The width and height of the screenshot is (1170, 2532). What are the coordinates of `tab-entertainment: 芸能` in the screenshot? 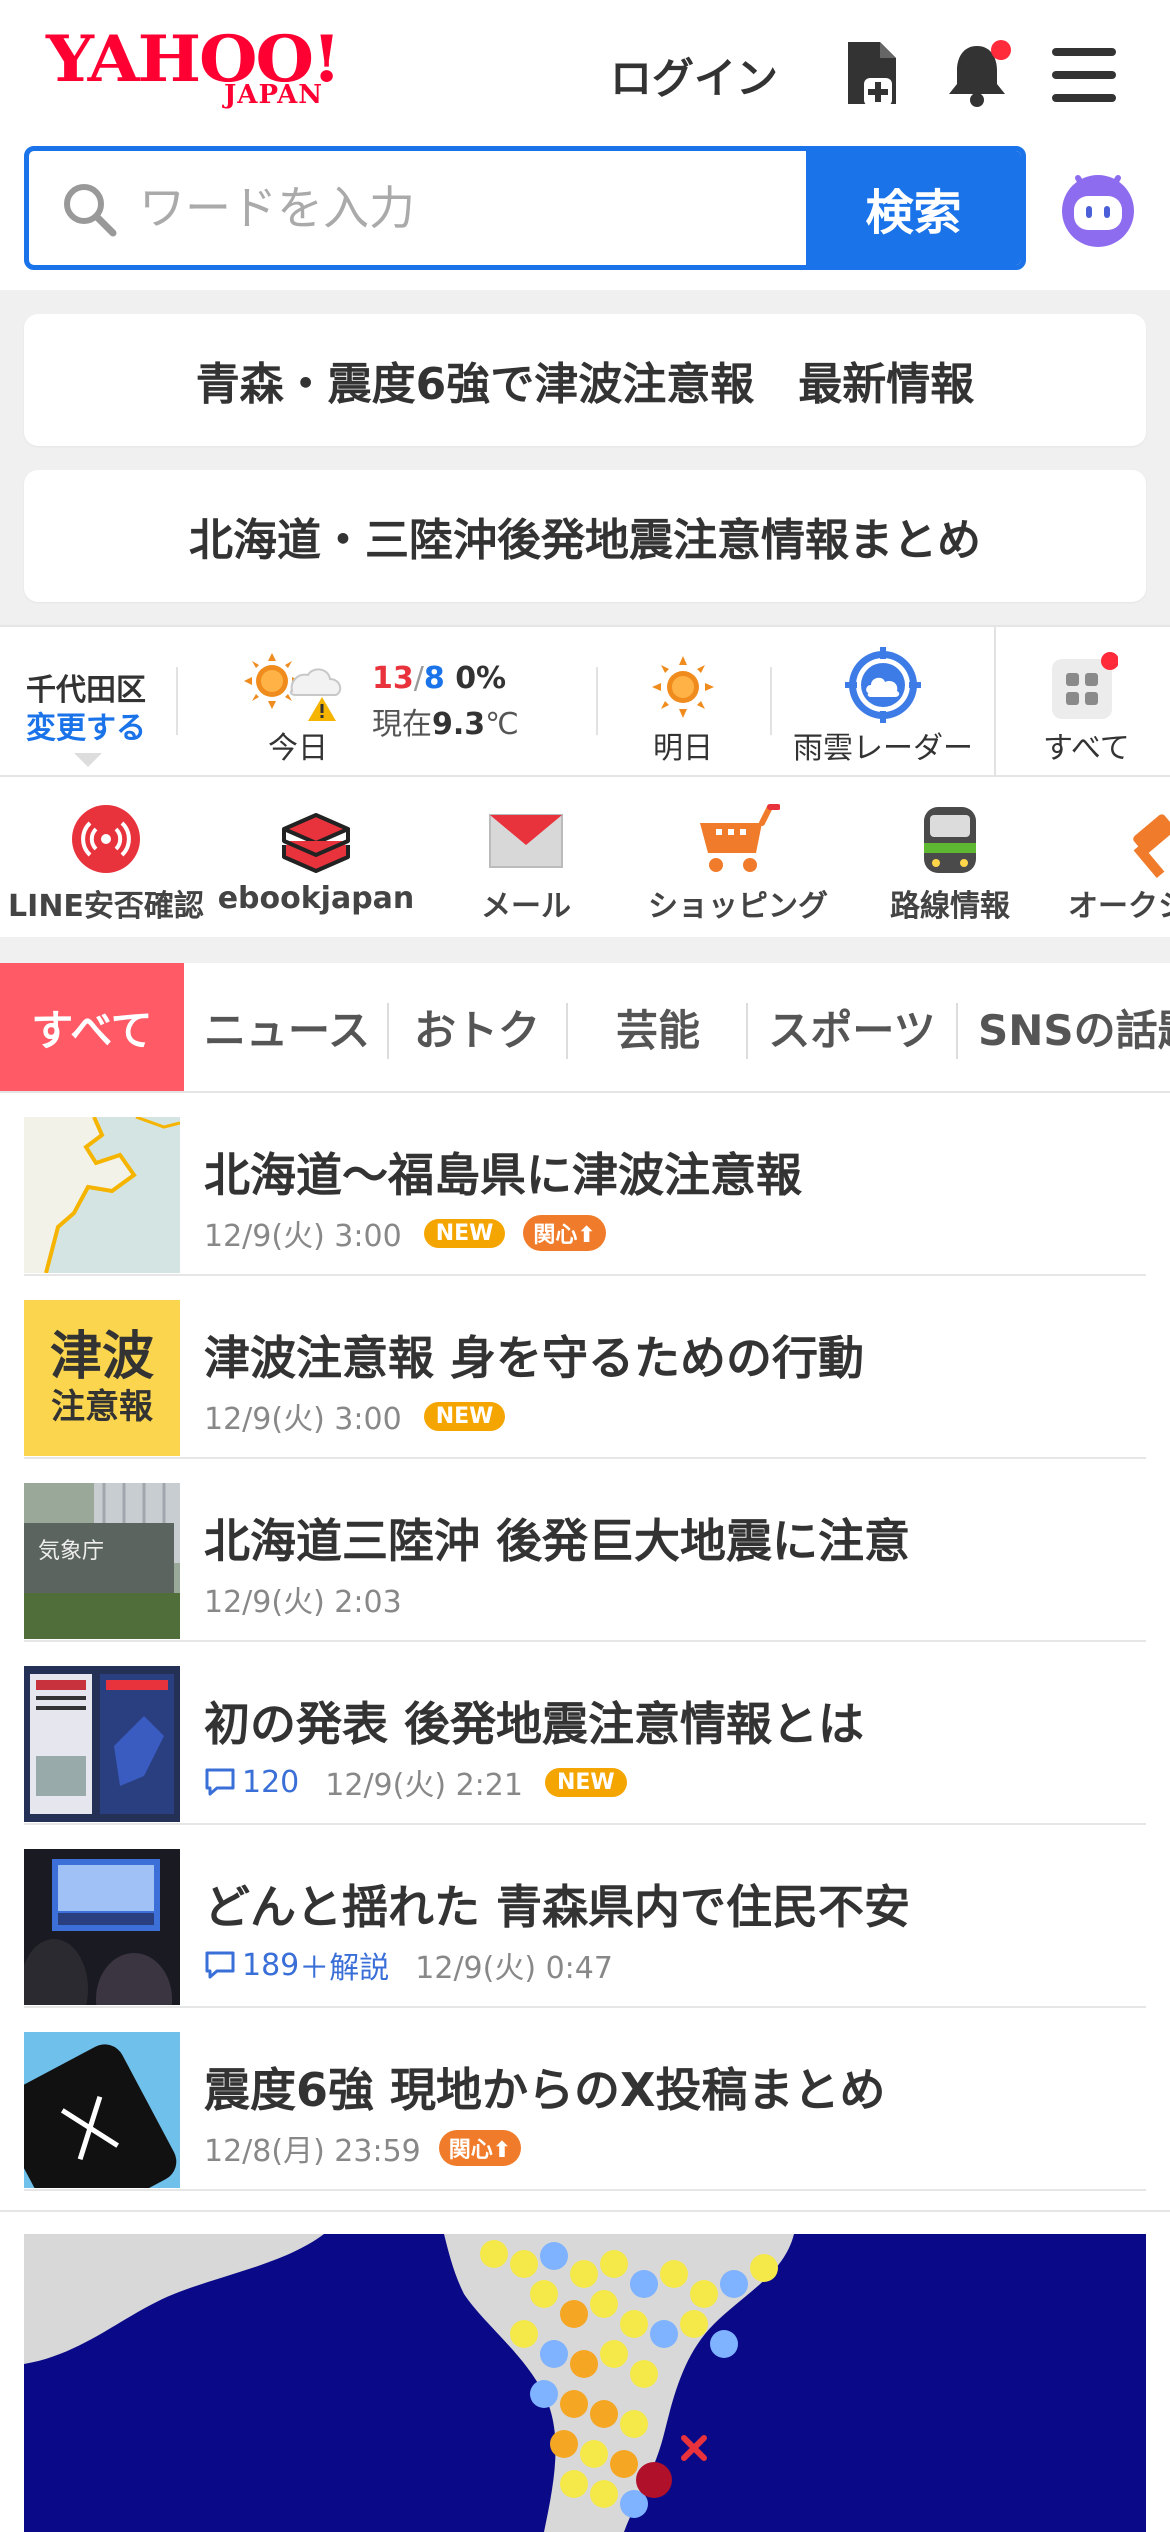 It's located at (658, 1027).